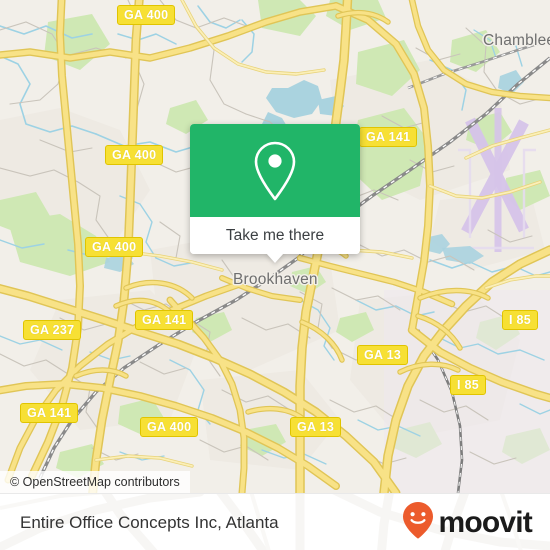  Describe the element at coordinates (275, 258) in the screenshot. I see `popup-card-pointer` at that location.